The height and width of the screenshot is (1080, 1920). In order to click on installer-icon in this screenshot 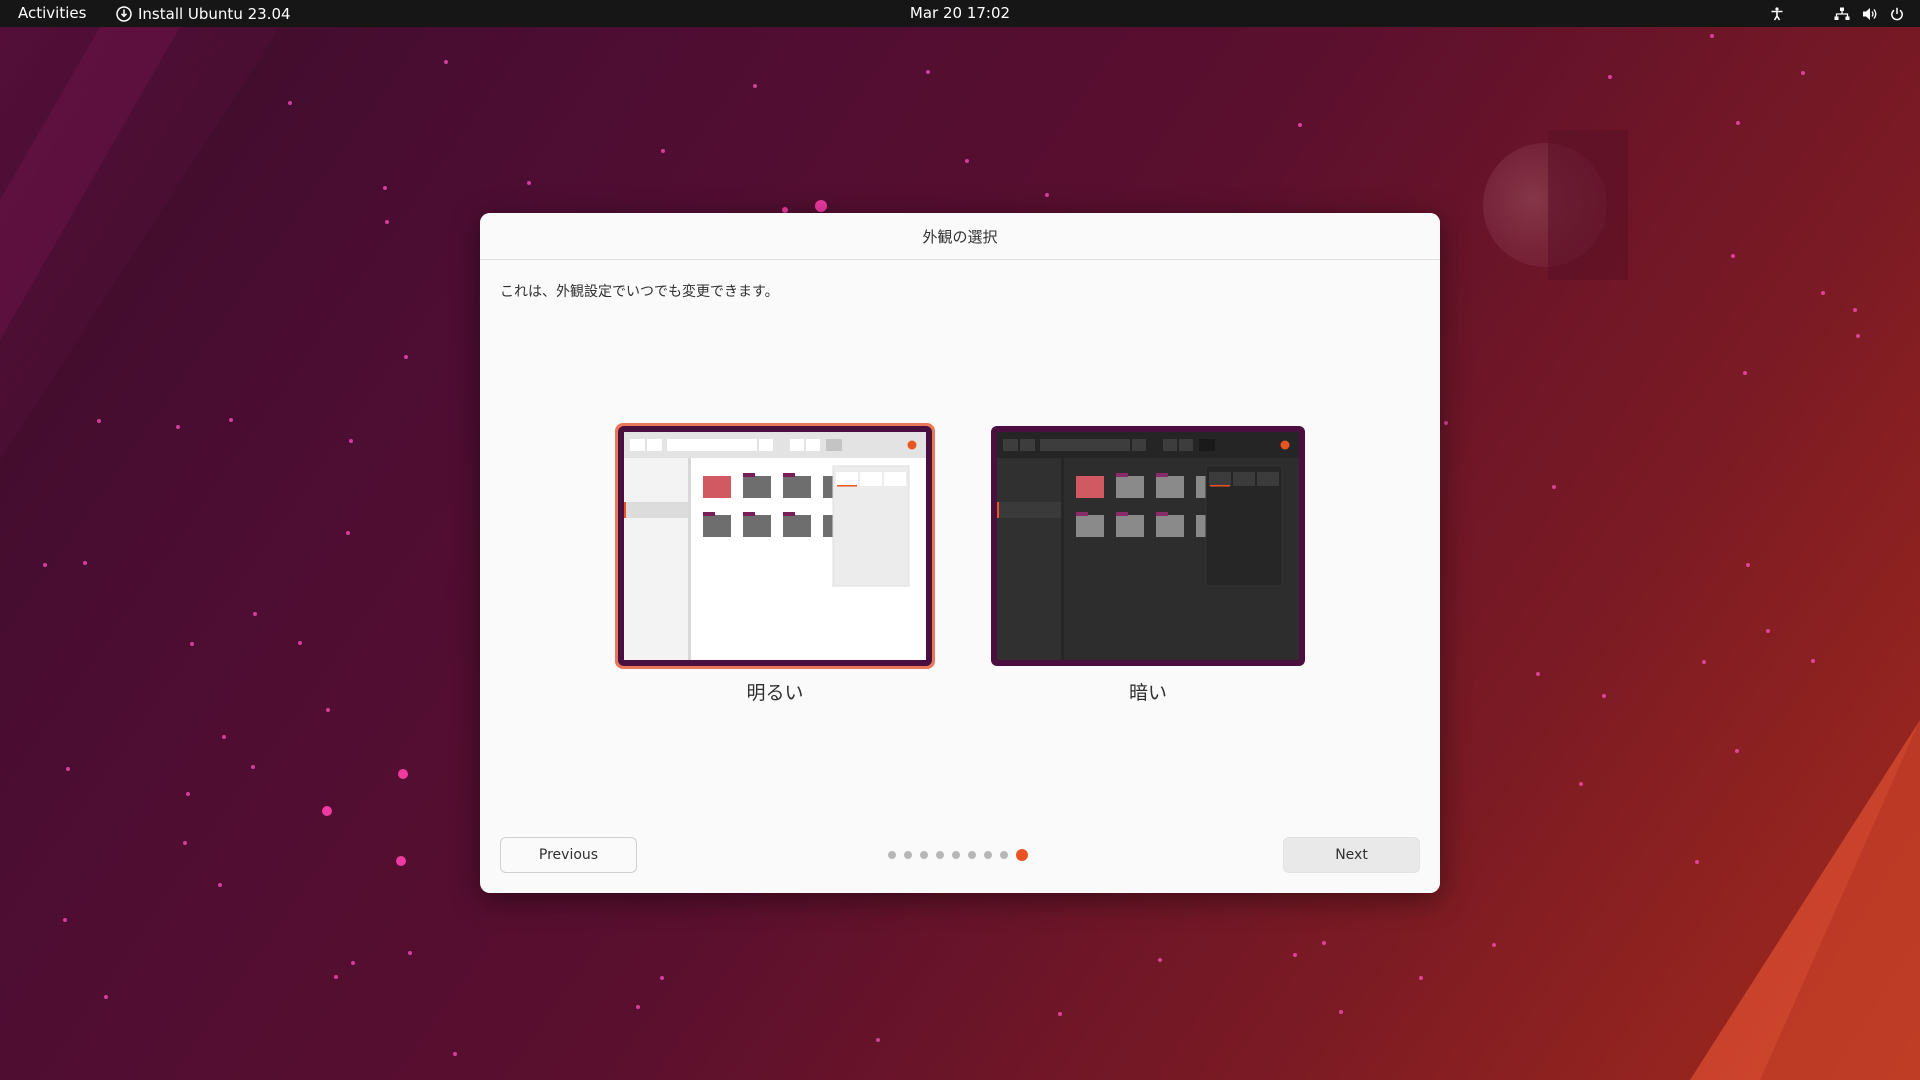, I will do `click(124, 13)`.